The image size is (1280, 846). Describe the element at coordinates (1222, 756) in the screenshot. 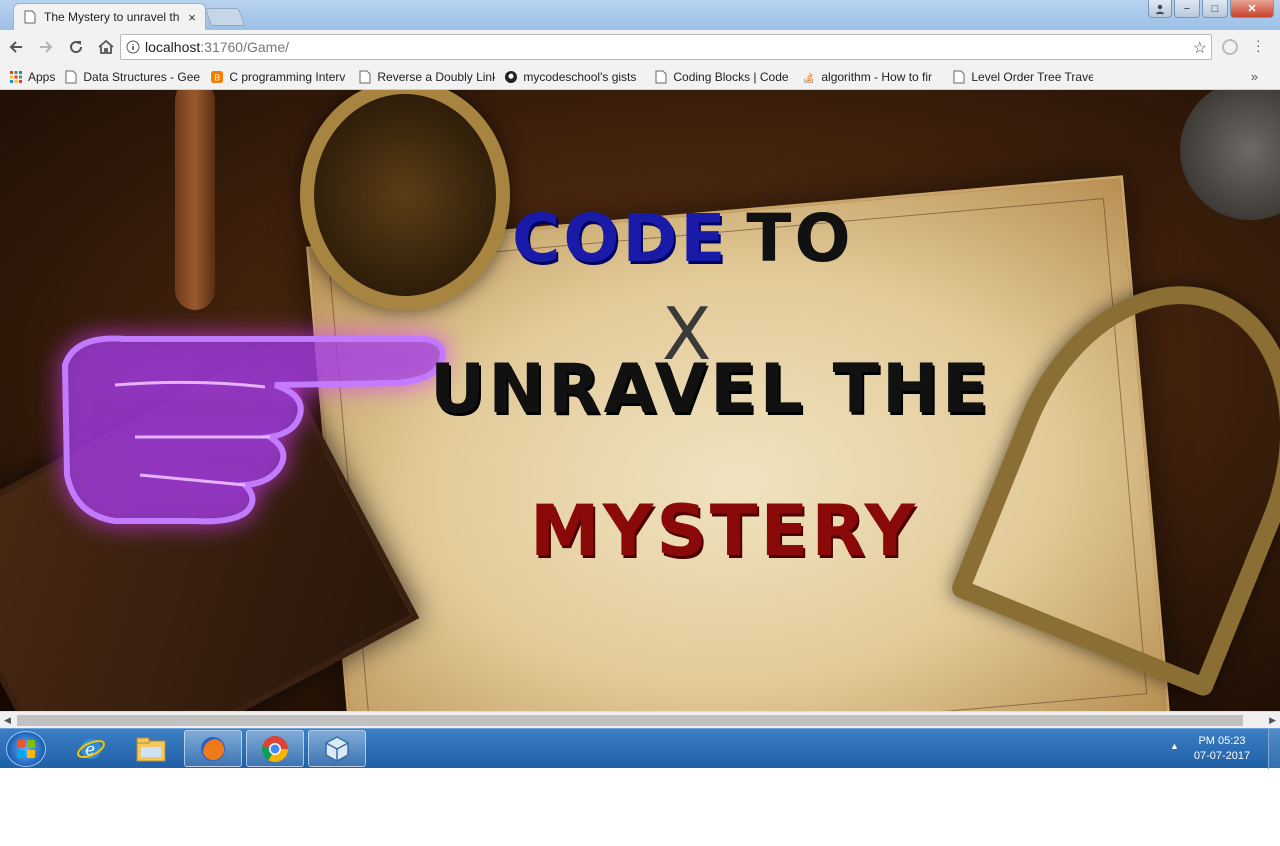

I see `clock-date: 07-07-2017` at that location.